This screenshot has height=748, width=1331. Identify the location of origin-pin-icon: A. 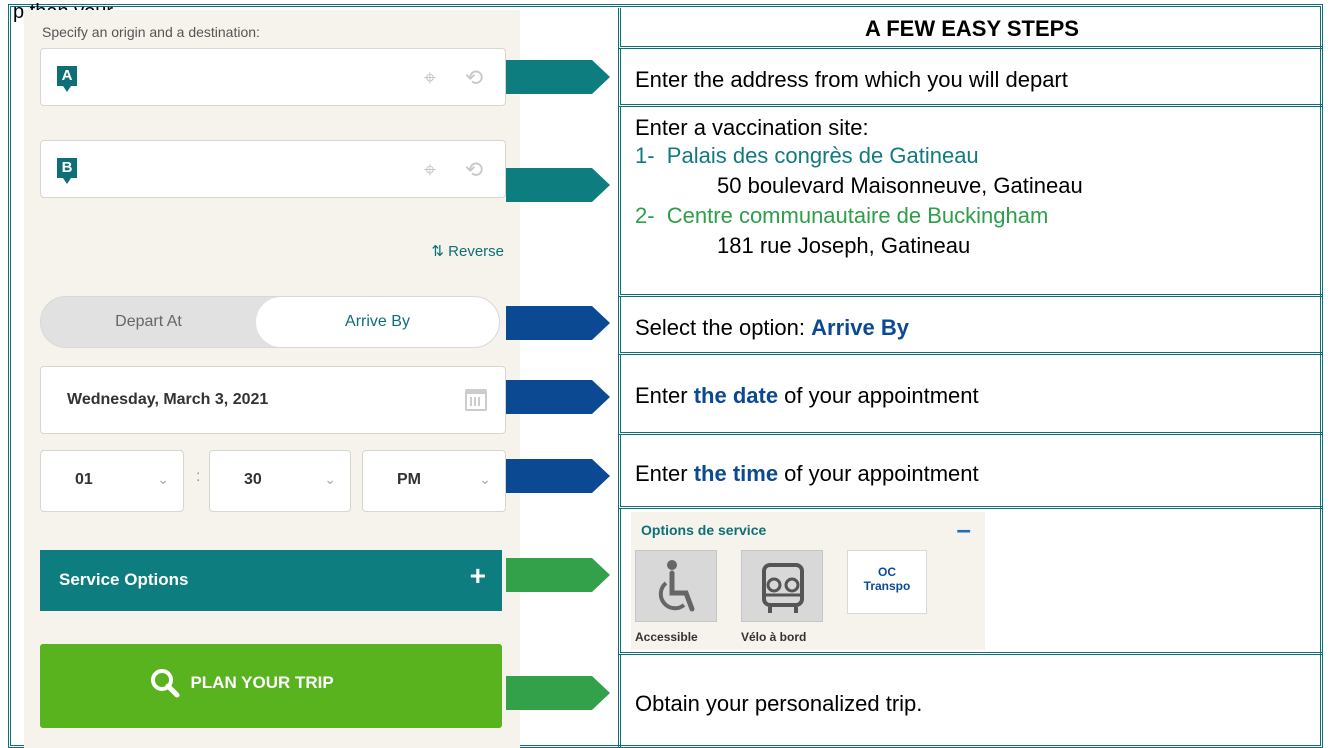
(67, 79).